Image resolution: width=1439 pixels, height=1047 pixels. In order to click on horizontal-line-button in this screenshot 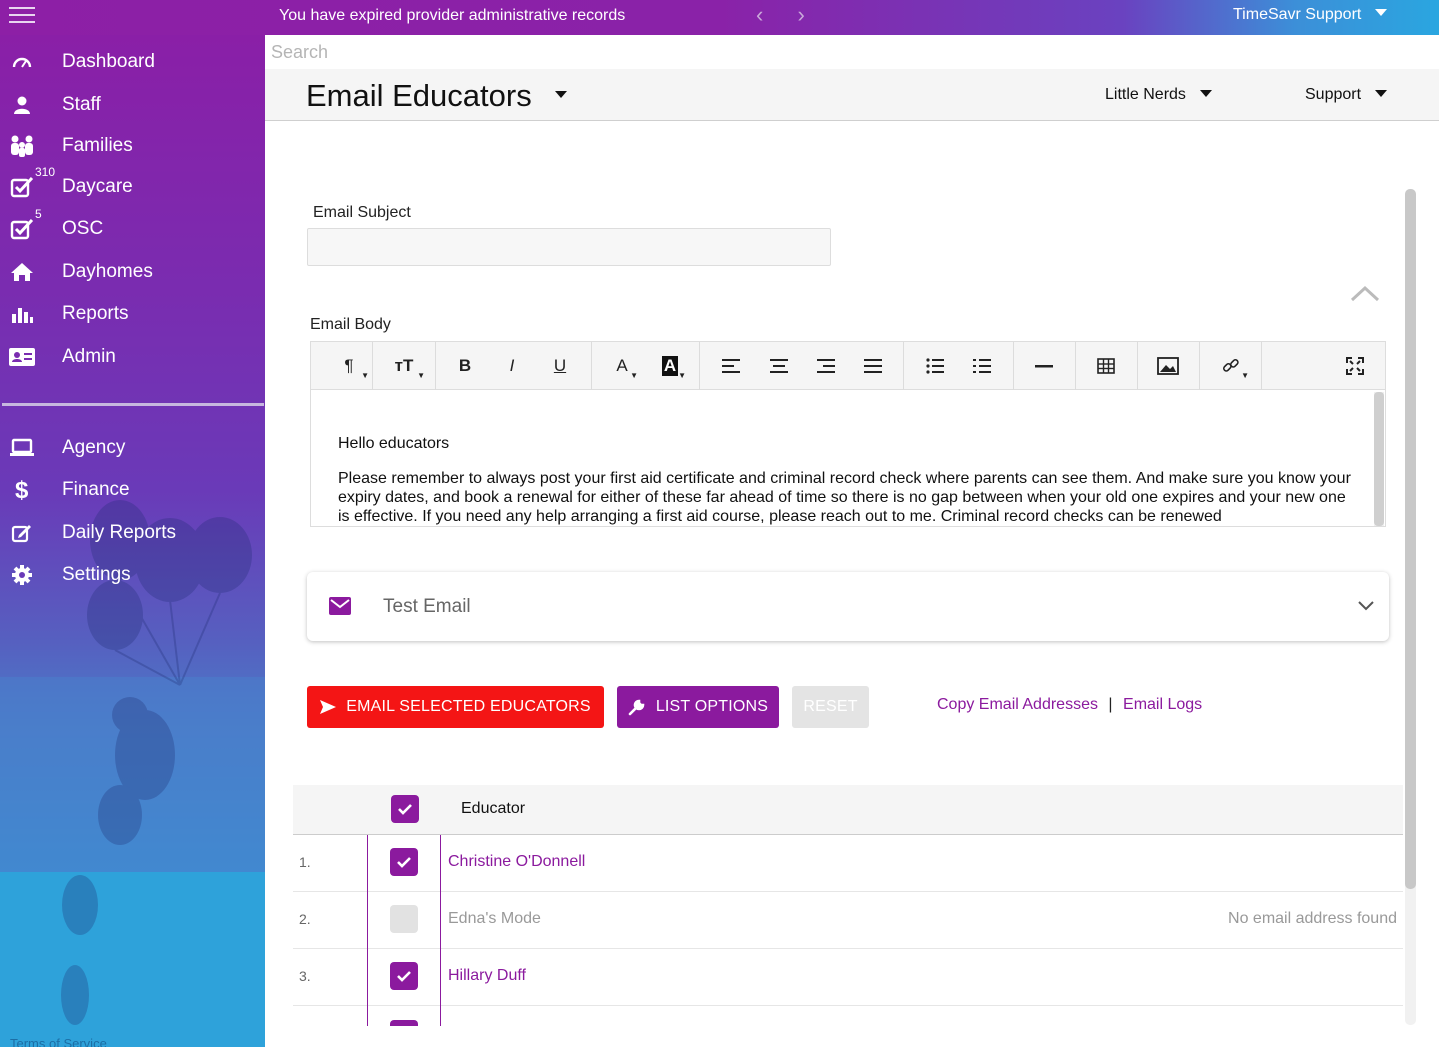, I will do `click(1044, 366)`.